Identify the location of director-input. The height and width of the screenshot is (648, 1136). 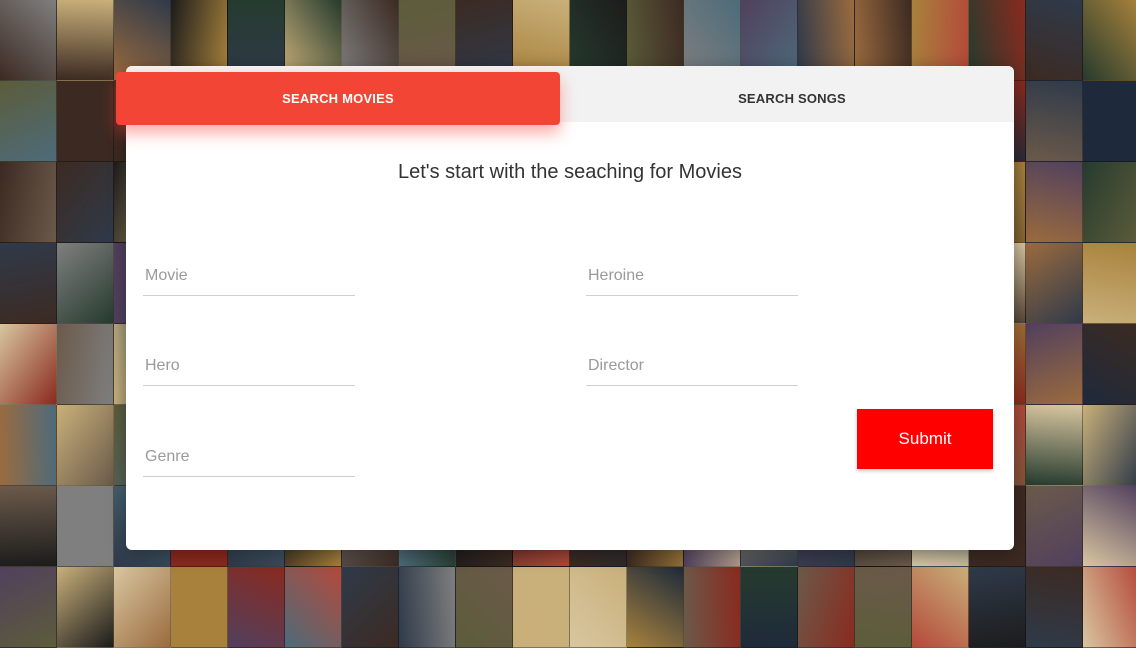
(692, 366).